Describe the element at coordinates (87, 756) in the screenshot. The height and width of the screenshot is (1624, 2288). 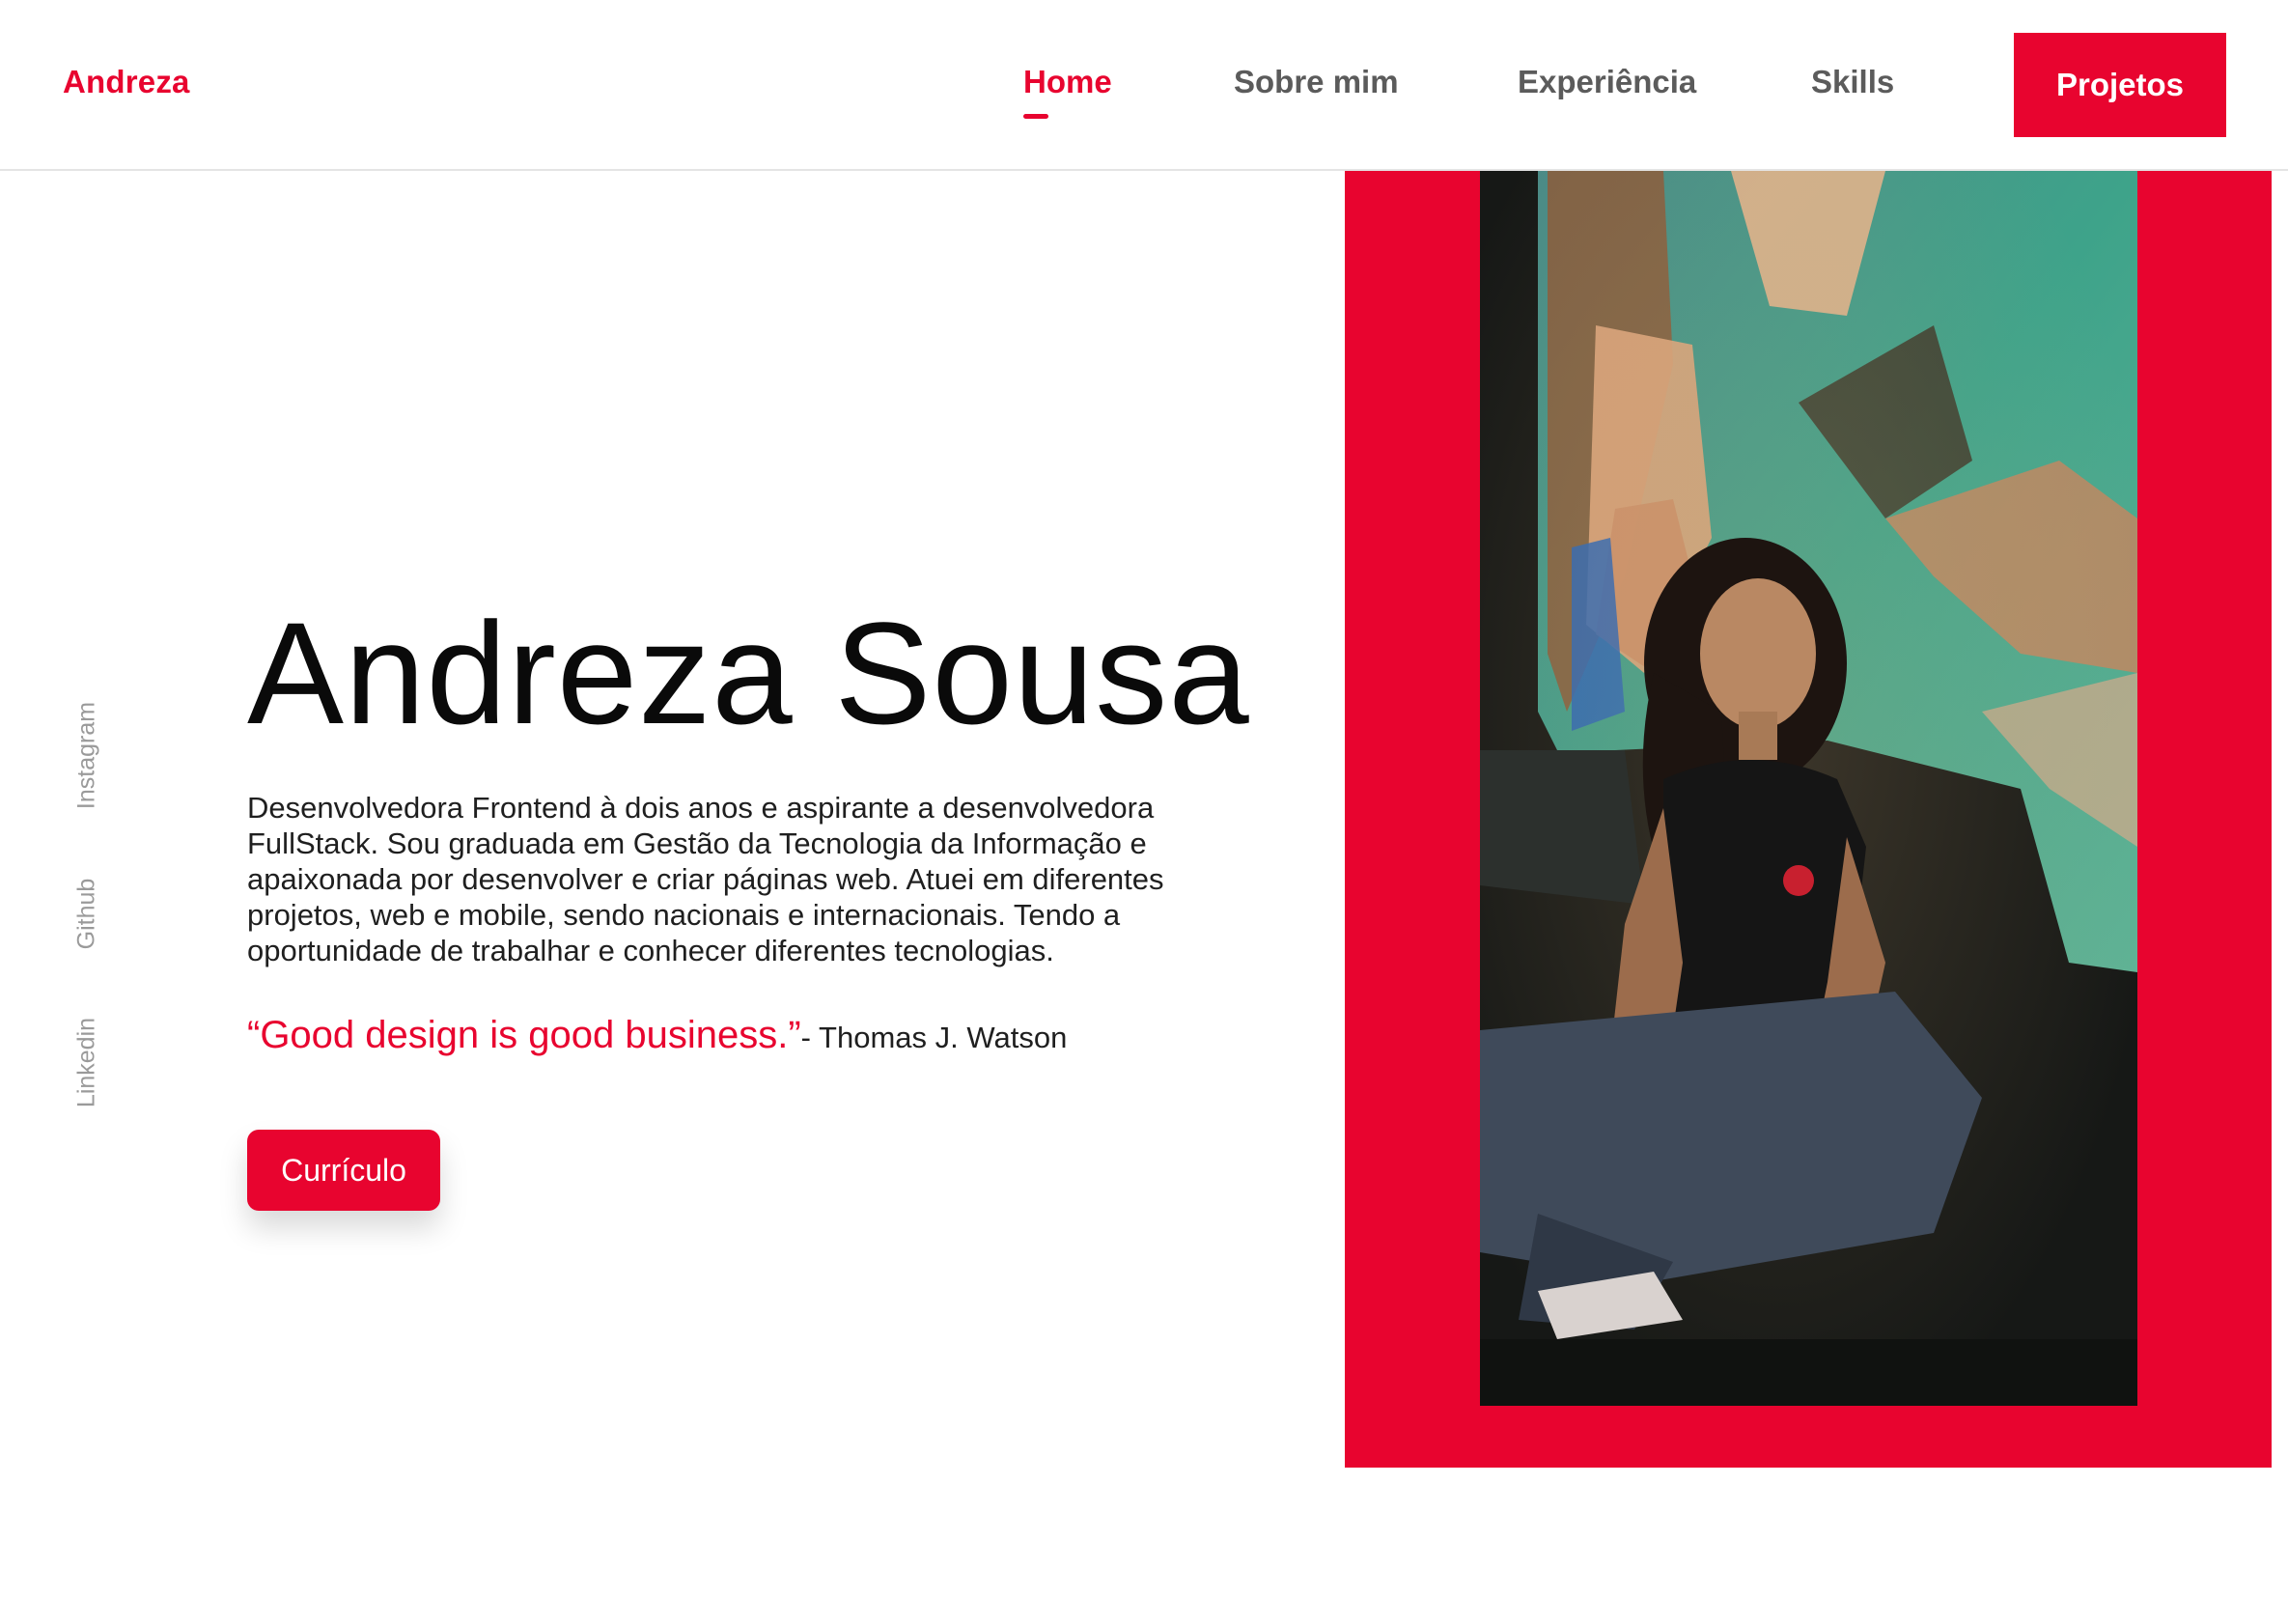
I see `instagram-link: Instagram` at that location.